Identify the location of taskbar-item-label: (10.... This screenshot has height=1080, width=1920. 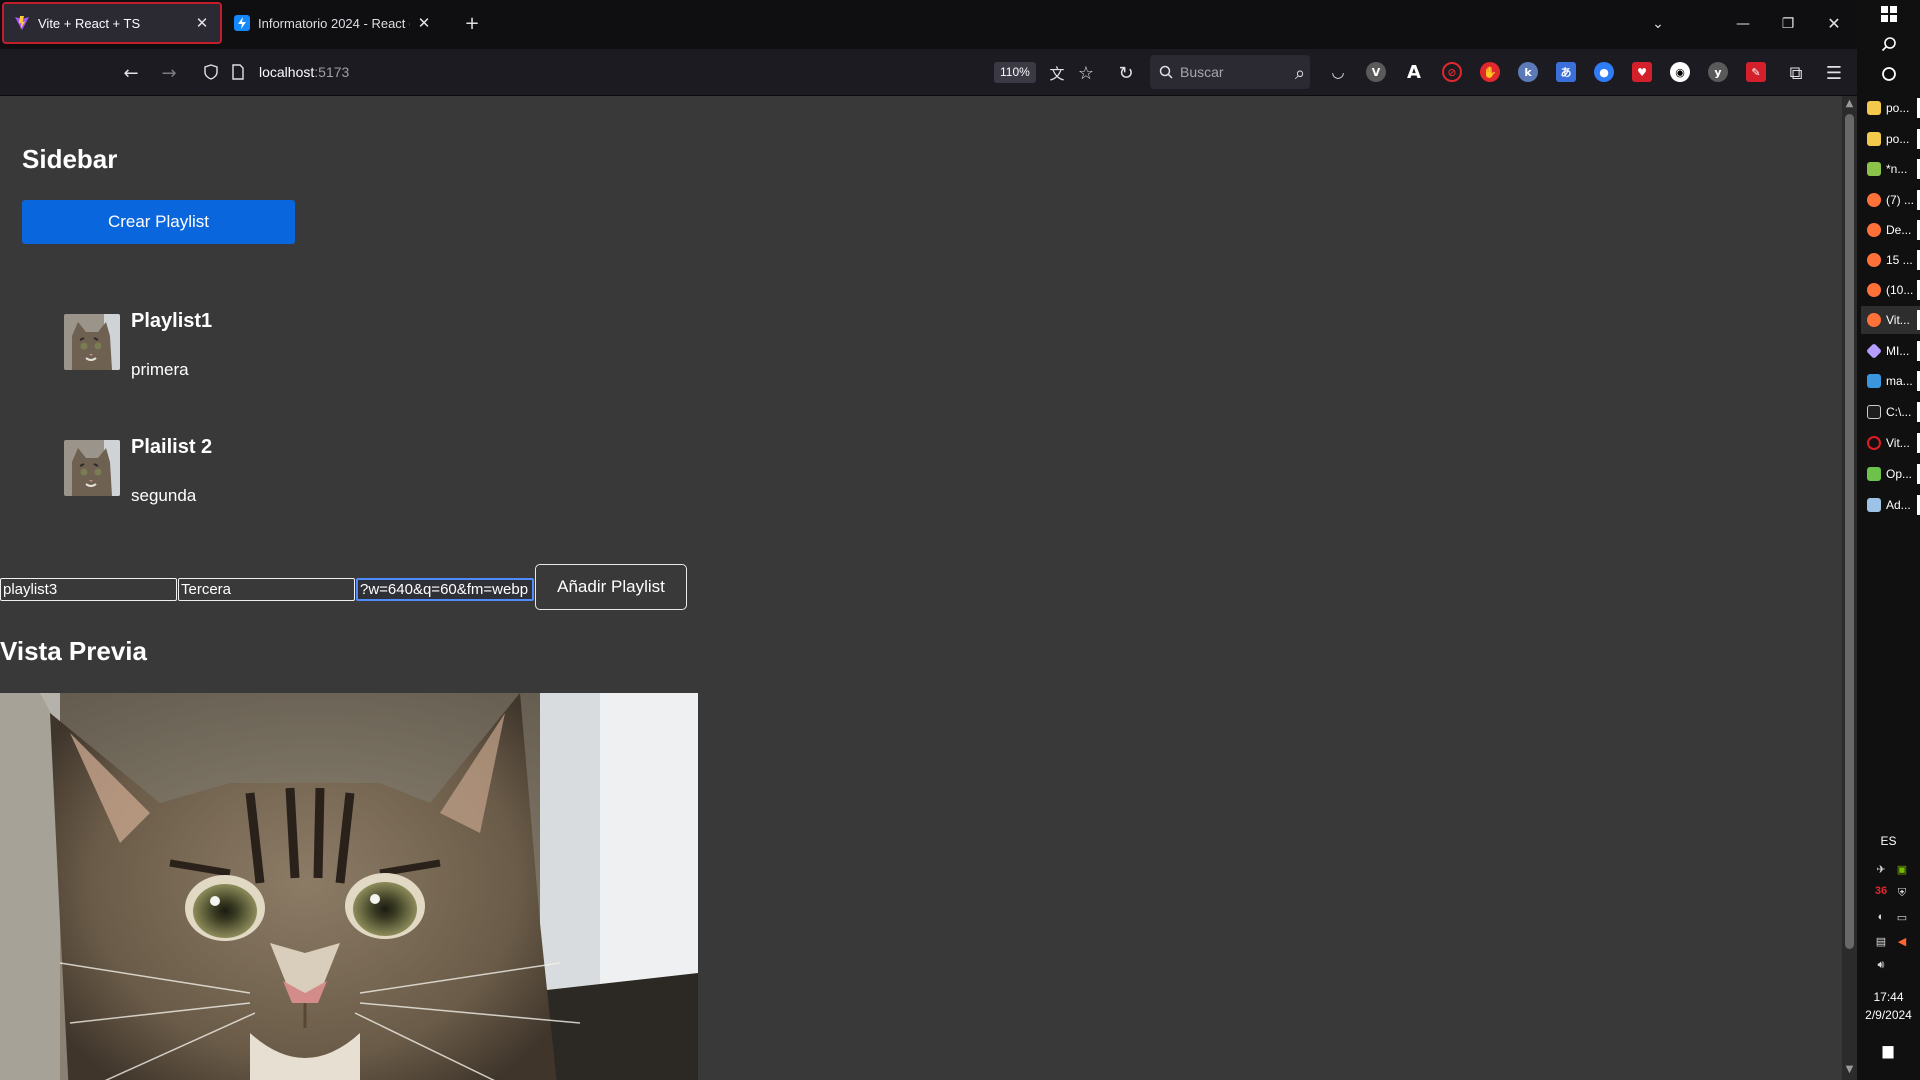
(1900, 290).